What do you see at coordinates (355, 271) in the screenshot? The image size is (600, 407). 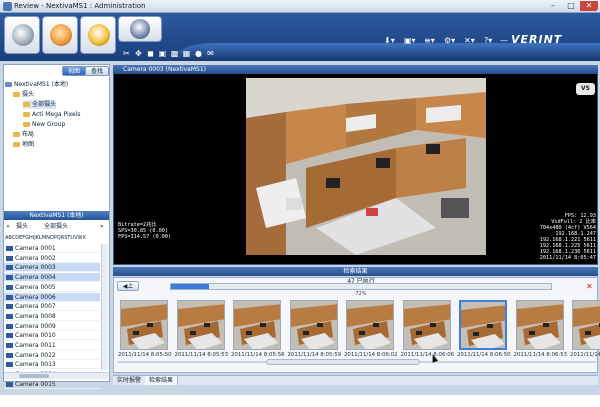 I see `results-divider: 检索结果` at bounding box center [355, 271].